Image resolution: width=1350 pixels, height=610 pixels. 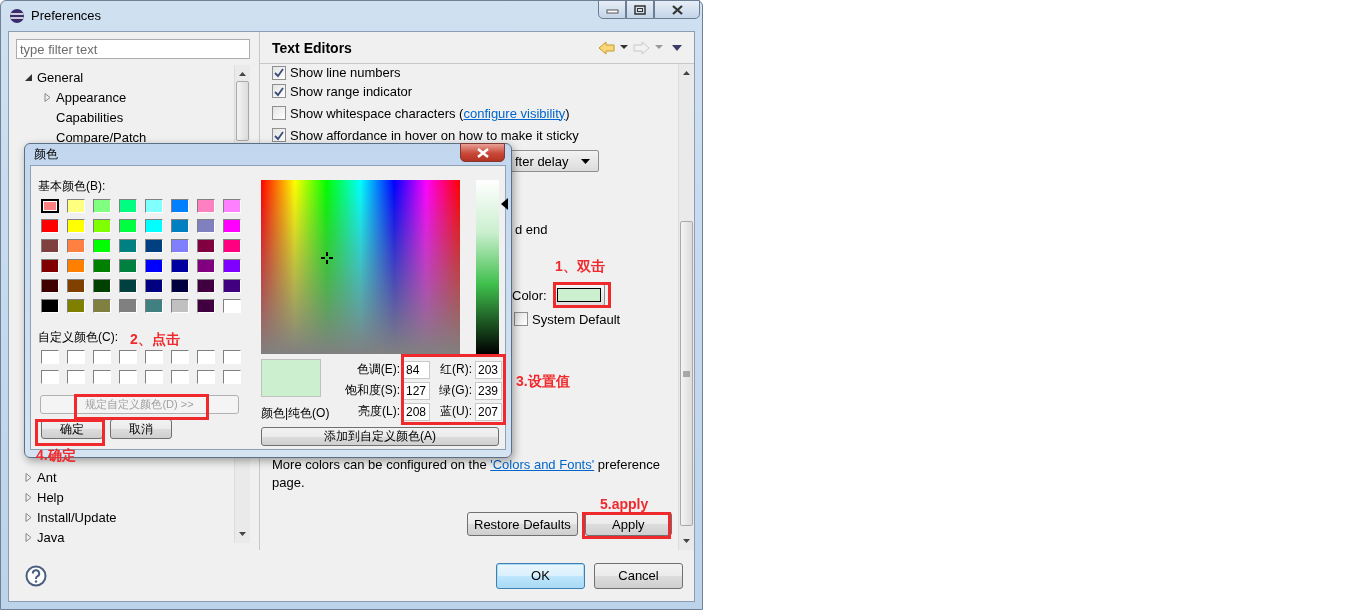 What do you see at coordinates (540, 575) in the screenshot?
I see `ok-button: OK` at bounding box center [540, 575].